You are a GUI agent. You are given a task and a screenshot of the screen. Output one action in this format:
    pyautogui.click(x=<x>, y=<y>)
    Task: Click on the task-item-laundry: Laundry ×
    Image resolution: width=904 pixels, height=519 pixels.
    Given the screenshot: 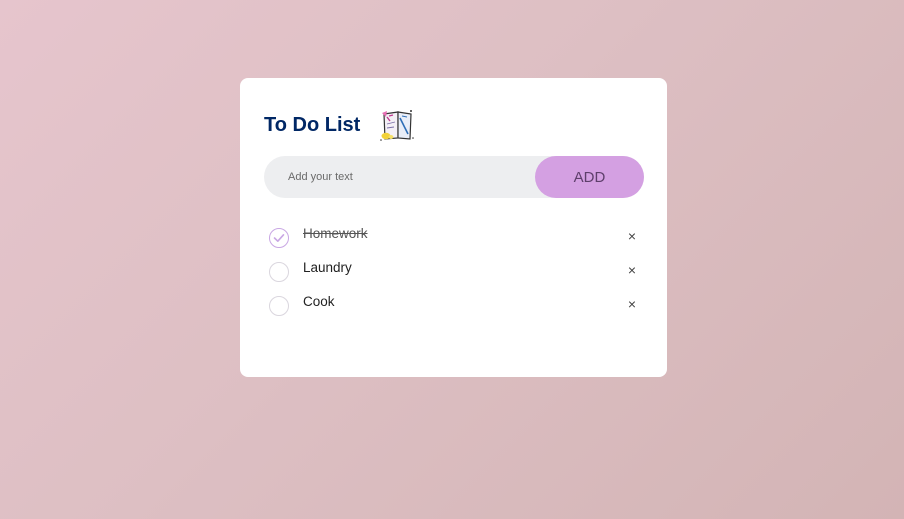 What is the action you would take?
    pyautogui.click(x=454, y=273)
    